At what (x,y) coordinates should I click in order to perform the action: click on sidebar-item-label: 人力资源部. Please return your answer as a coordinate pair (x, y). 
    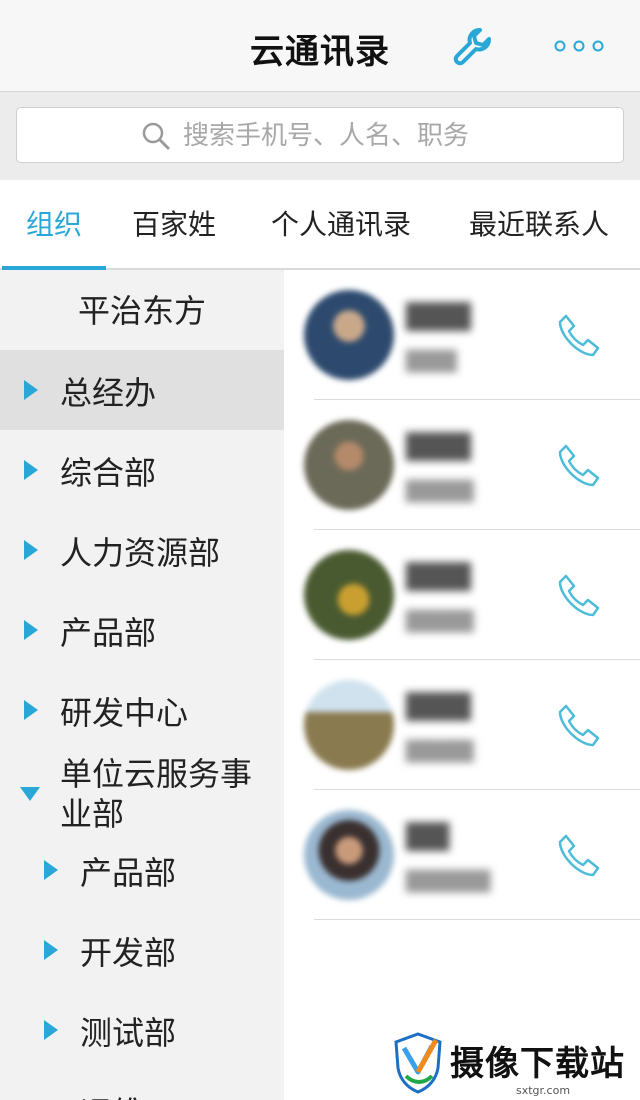
    Looking at the image, I should click on (140, 553).